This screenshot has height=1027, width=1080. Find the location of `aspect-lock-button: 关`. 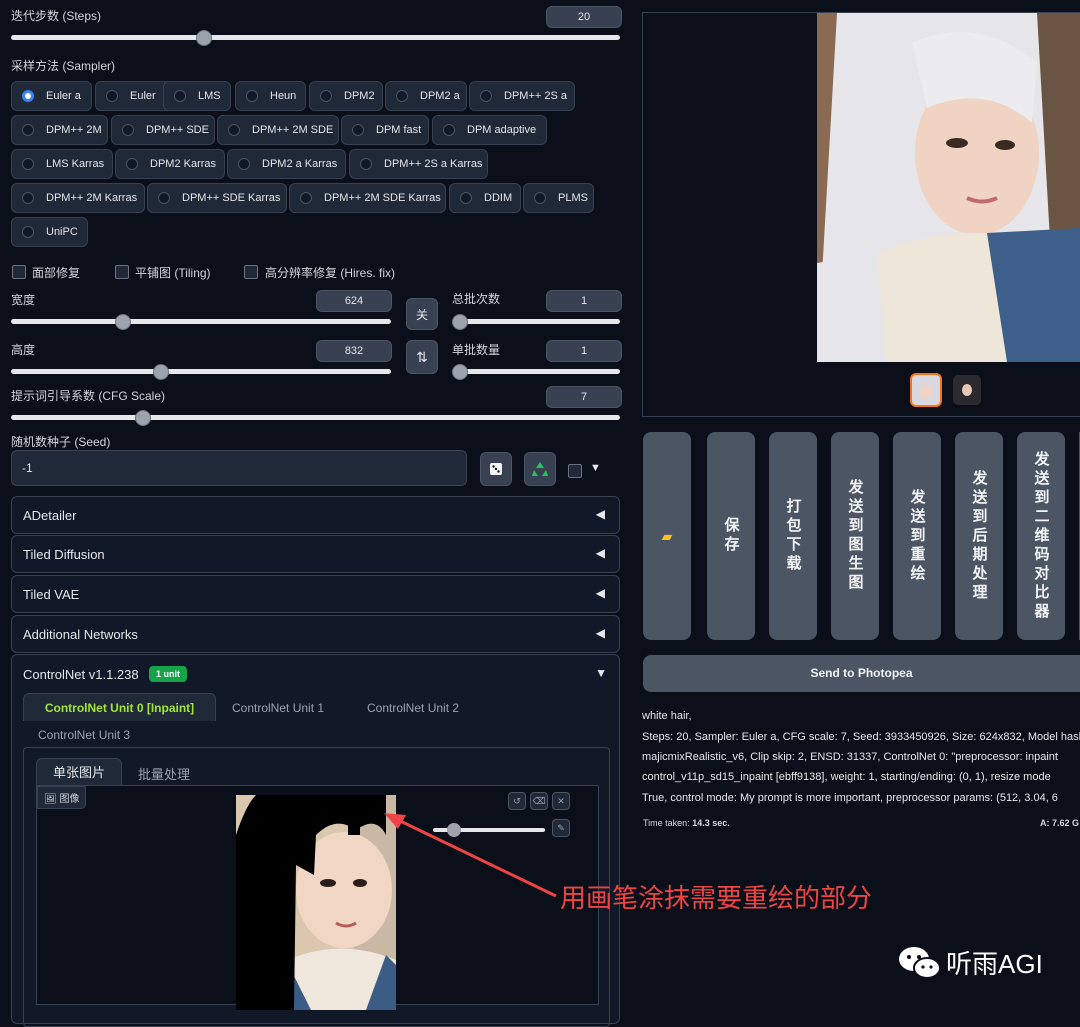

aspect-lock-button: 关 is located at coordinates (422, 314).